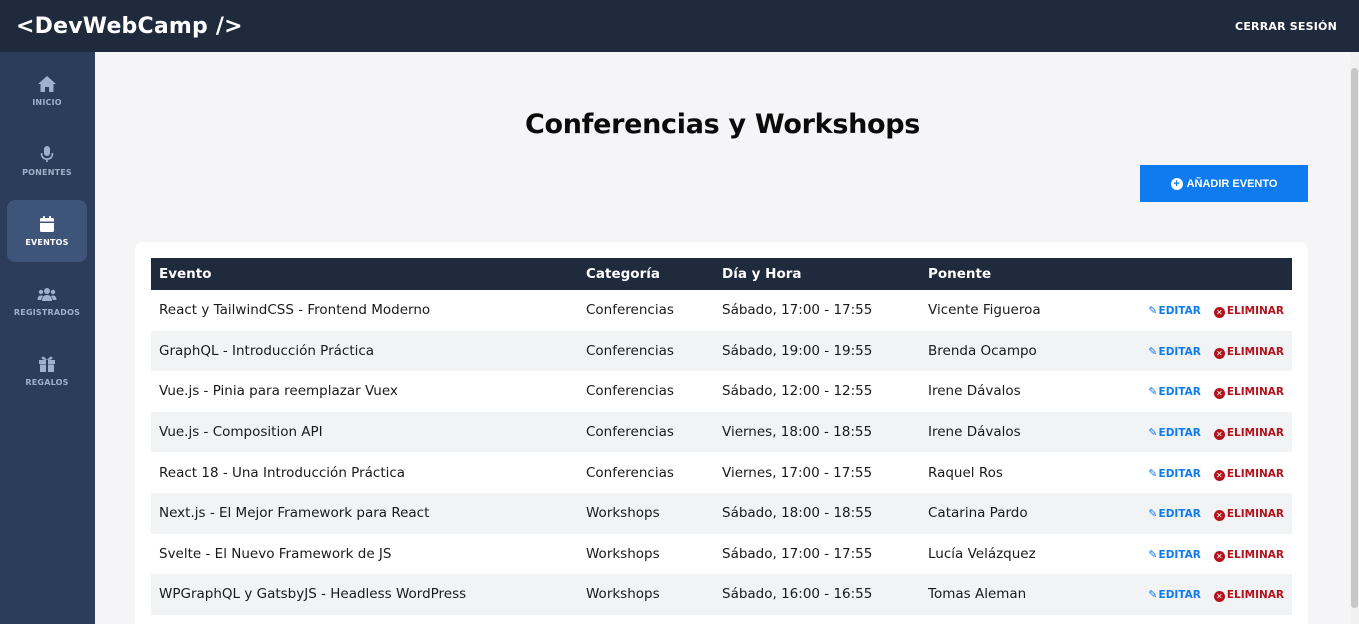  I want to click on plus-circle-icon: +, so click(1176, 183).